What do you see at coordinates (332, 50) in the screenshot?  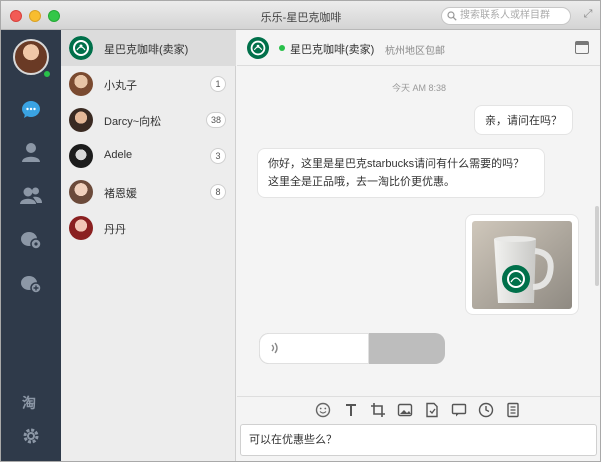 I see `chat-partner-name: 星巴克咖啡(卖家)` at bounding box center [332, 50].